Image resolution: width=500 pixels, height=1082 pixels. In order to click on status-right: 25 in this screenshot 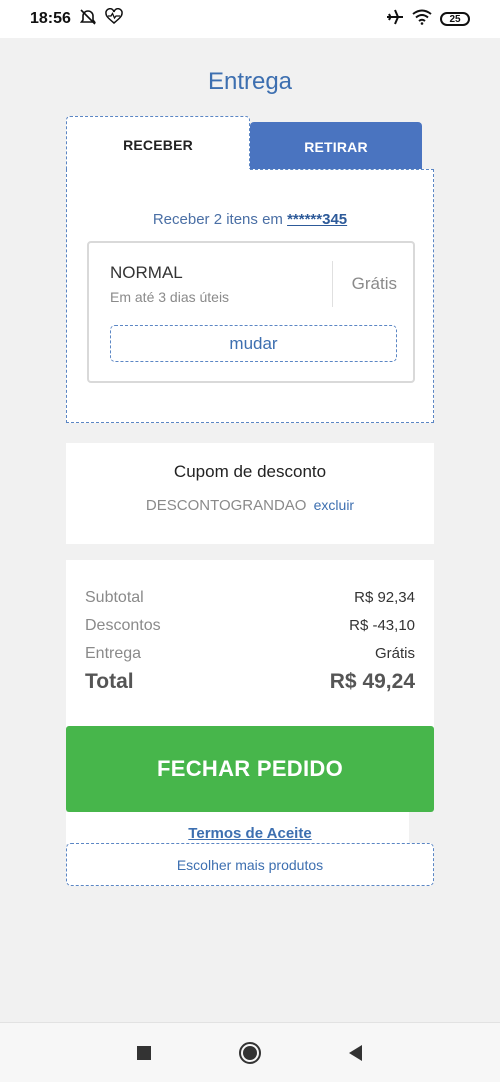, I will do `click(428, 19)`.